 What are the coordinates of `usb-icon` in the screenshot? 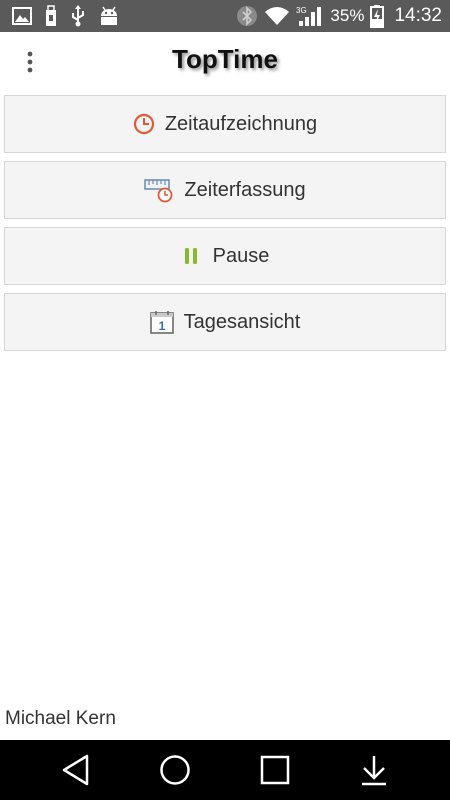 It's located at (78, 16).